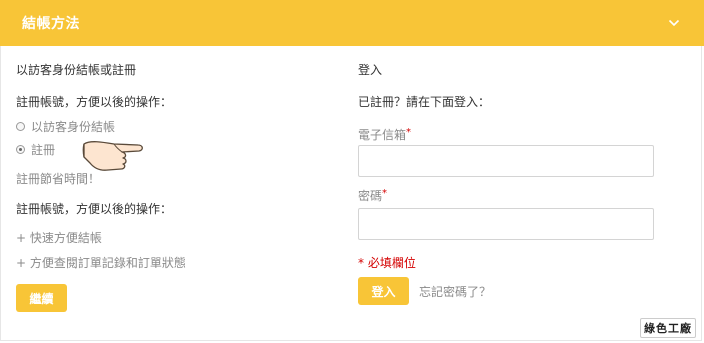 Image resolution: width=704 pixels, height=343 pixels. I want to click on radio-guest-button, so click(20, 126).